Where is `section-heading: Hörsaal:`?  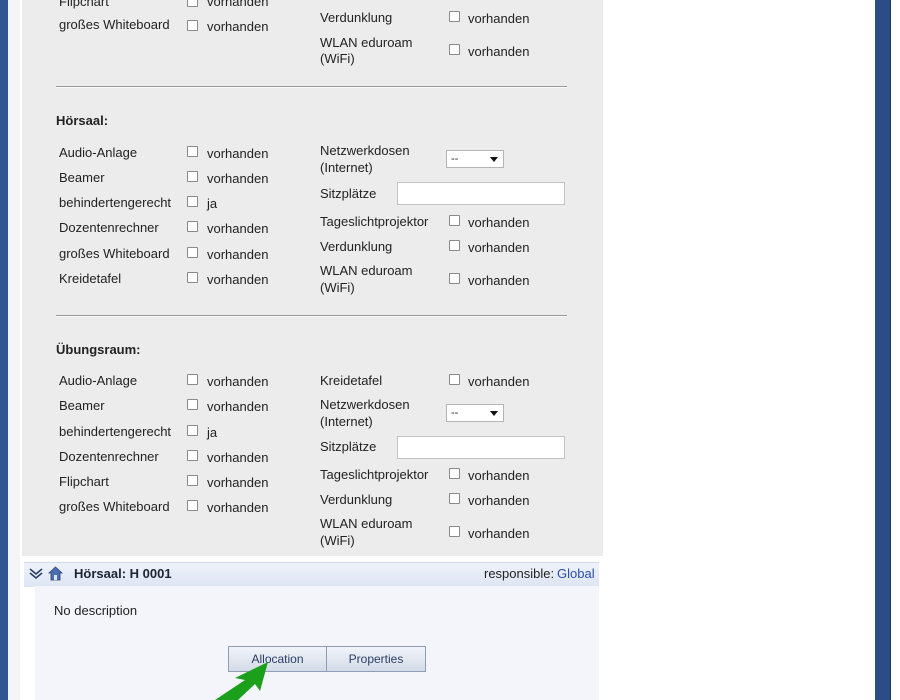 section-heading: Hörsaal: is located at coordinates (82, 120).